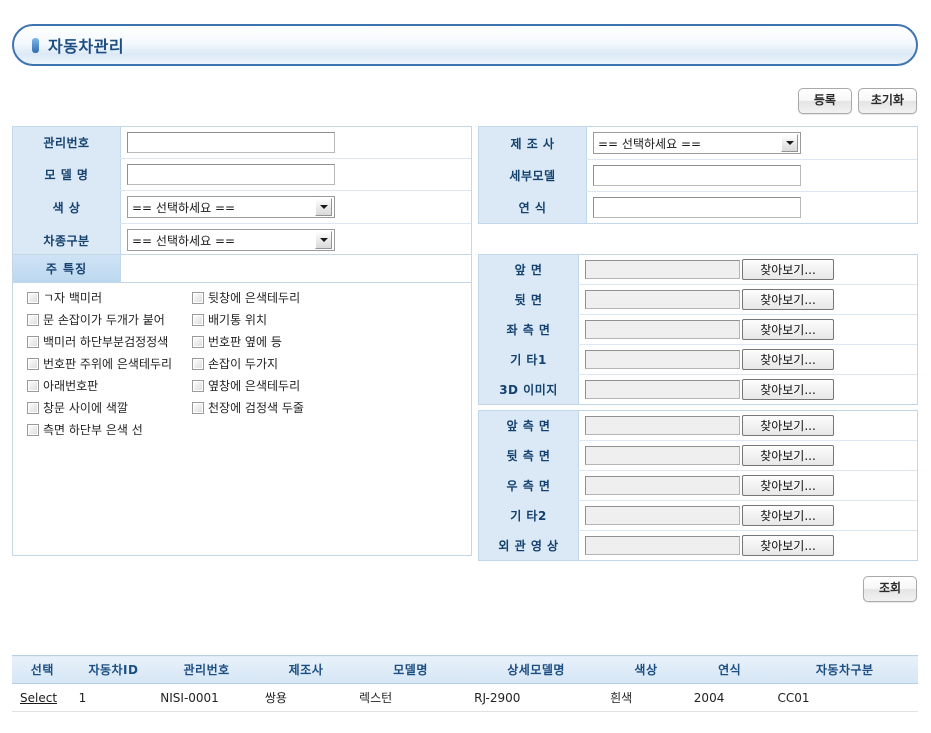 This screenshot has height=733, width=931. Describe the element at coordinates (844, 669) in the screenshot. I see `results-column-header: 자동차구분` at that location.